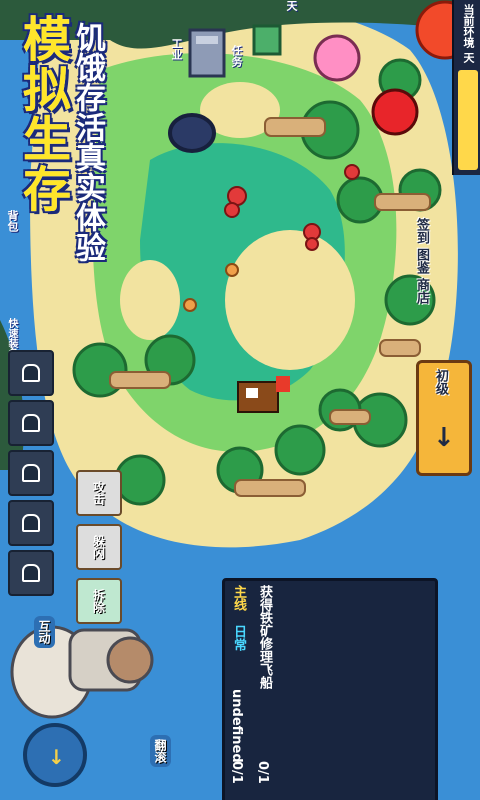 This screenshot has height=800, width=480. Describe the element at coordinates (395, 112) in the screenshot. I see `red-bubble` at that location.